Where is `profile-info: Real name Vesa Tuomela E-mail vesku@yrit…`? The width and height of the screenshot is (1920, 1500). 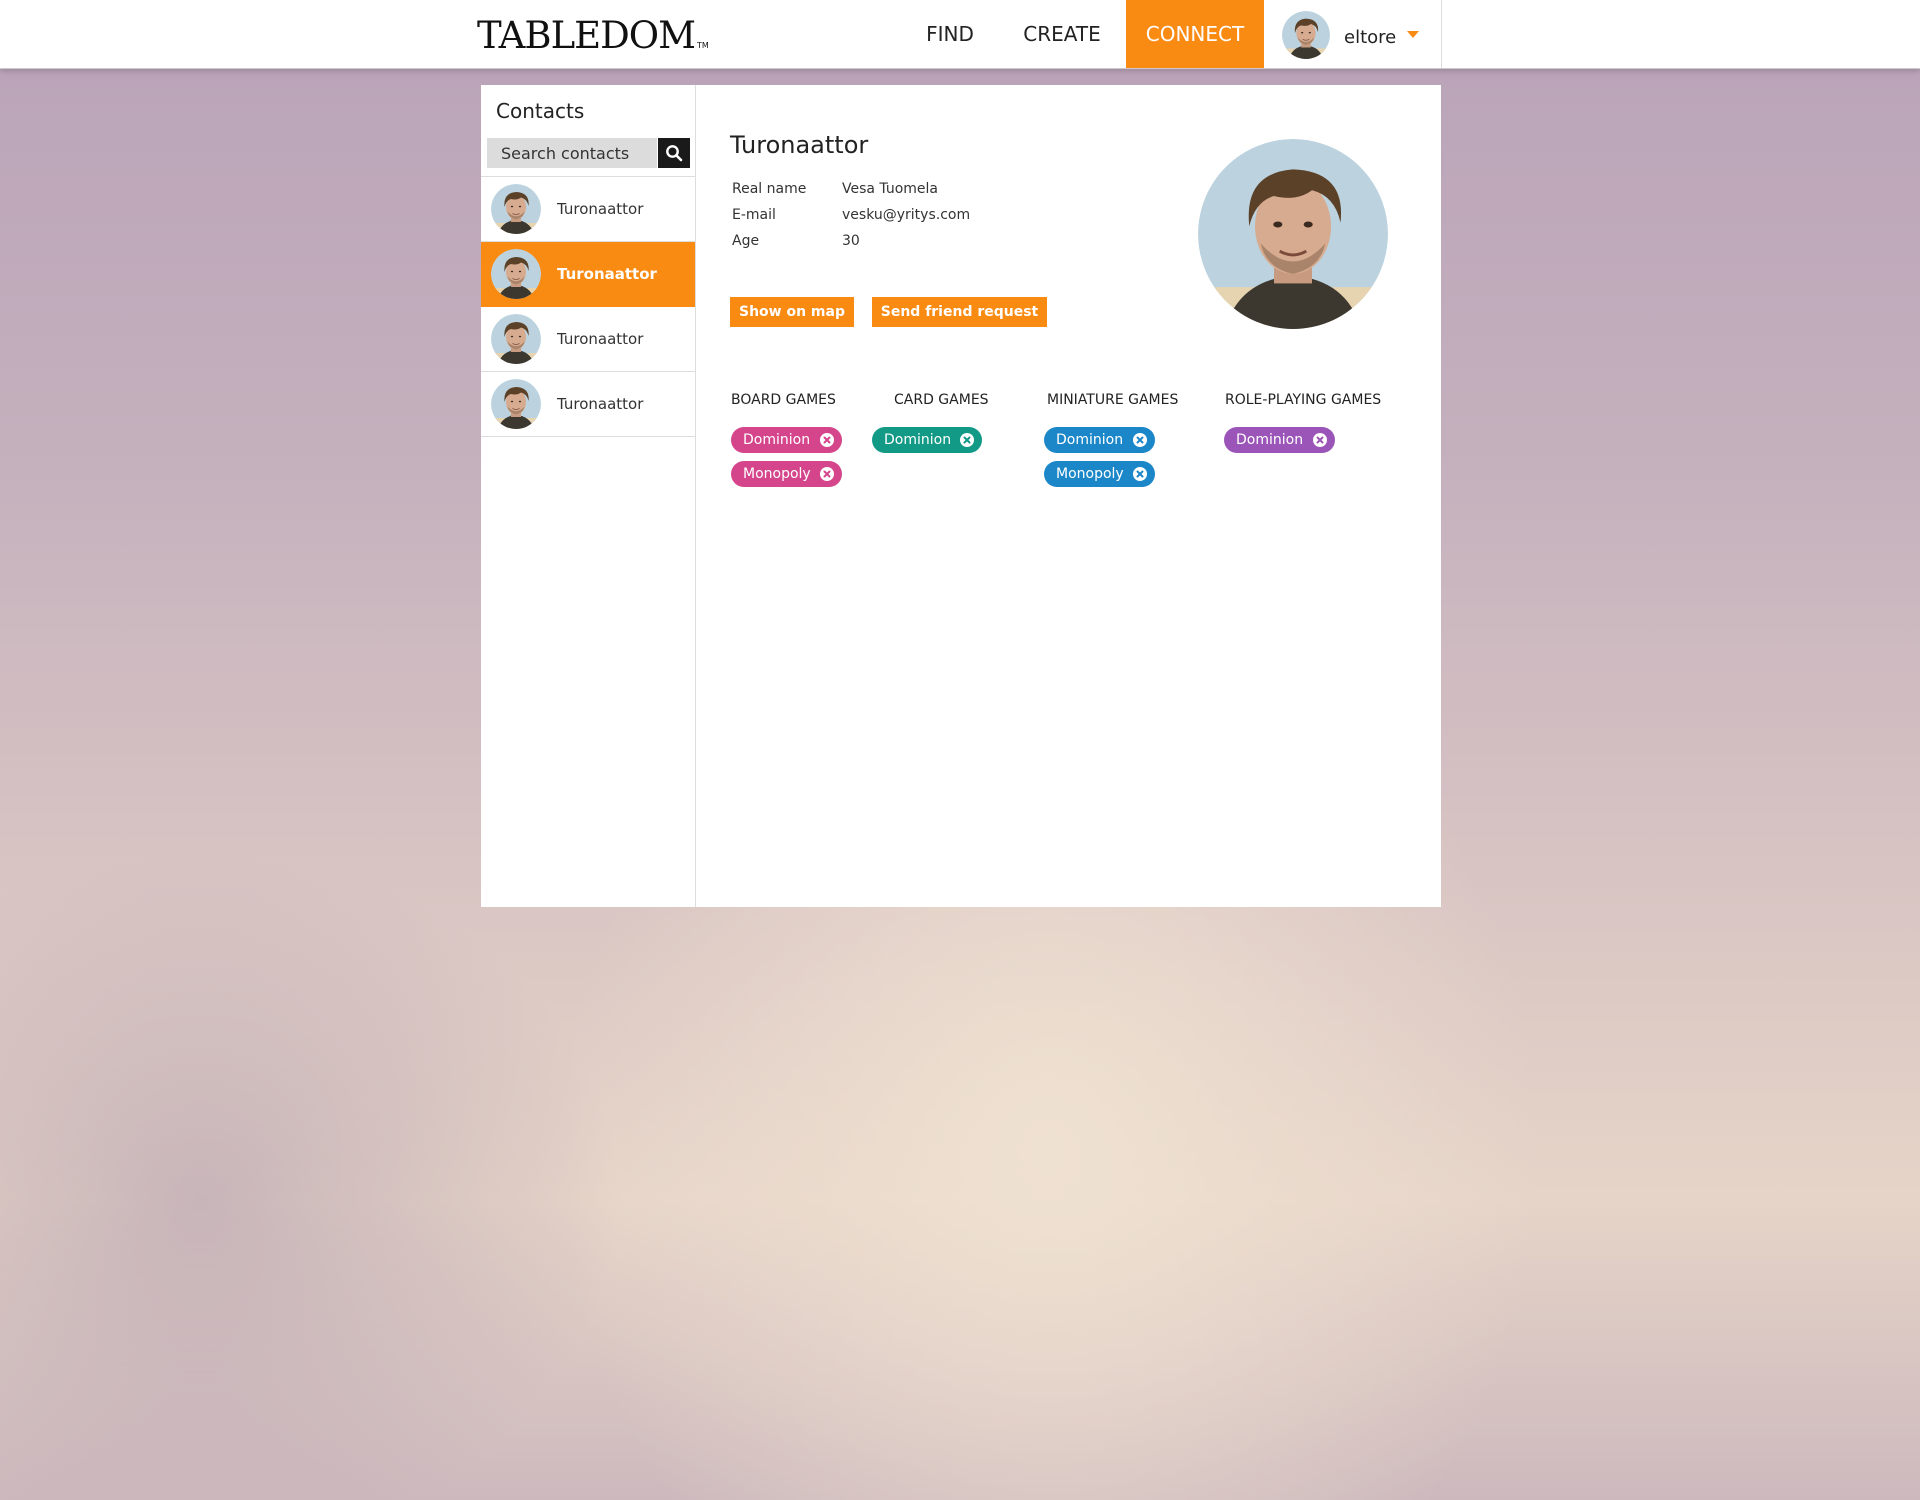 profile-info: Real name Vesa Tuomela E-mail vesku@yrit… is located at coordinates (890, 220).